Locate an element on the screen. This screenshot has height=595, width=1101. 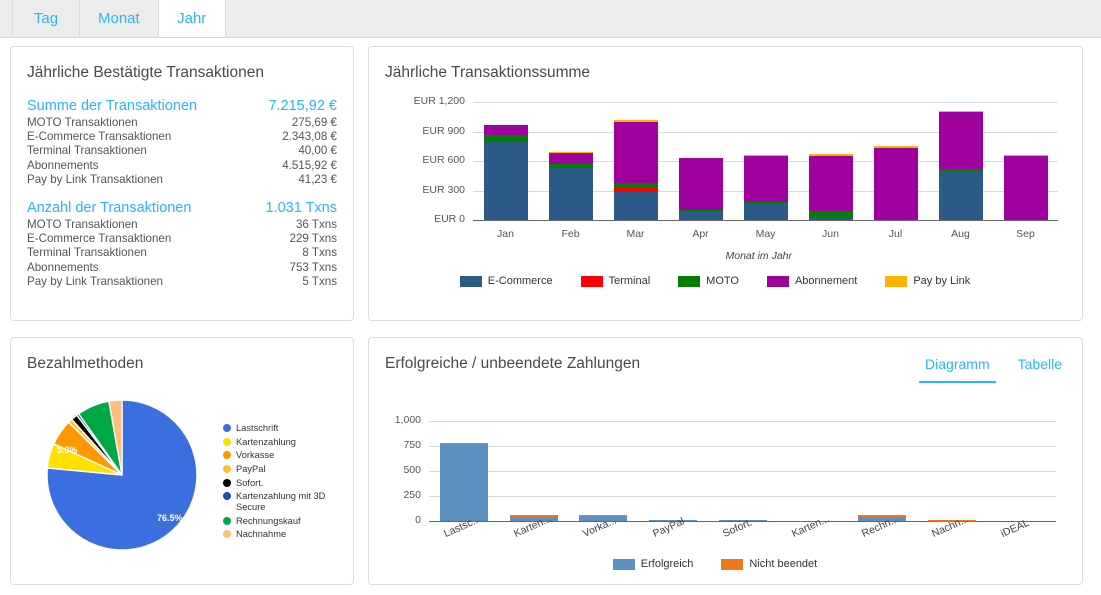
x-axis-line is located at coordinates (765, 220).